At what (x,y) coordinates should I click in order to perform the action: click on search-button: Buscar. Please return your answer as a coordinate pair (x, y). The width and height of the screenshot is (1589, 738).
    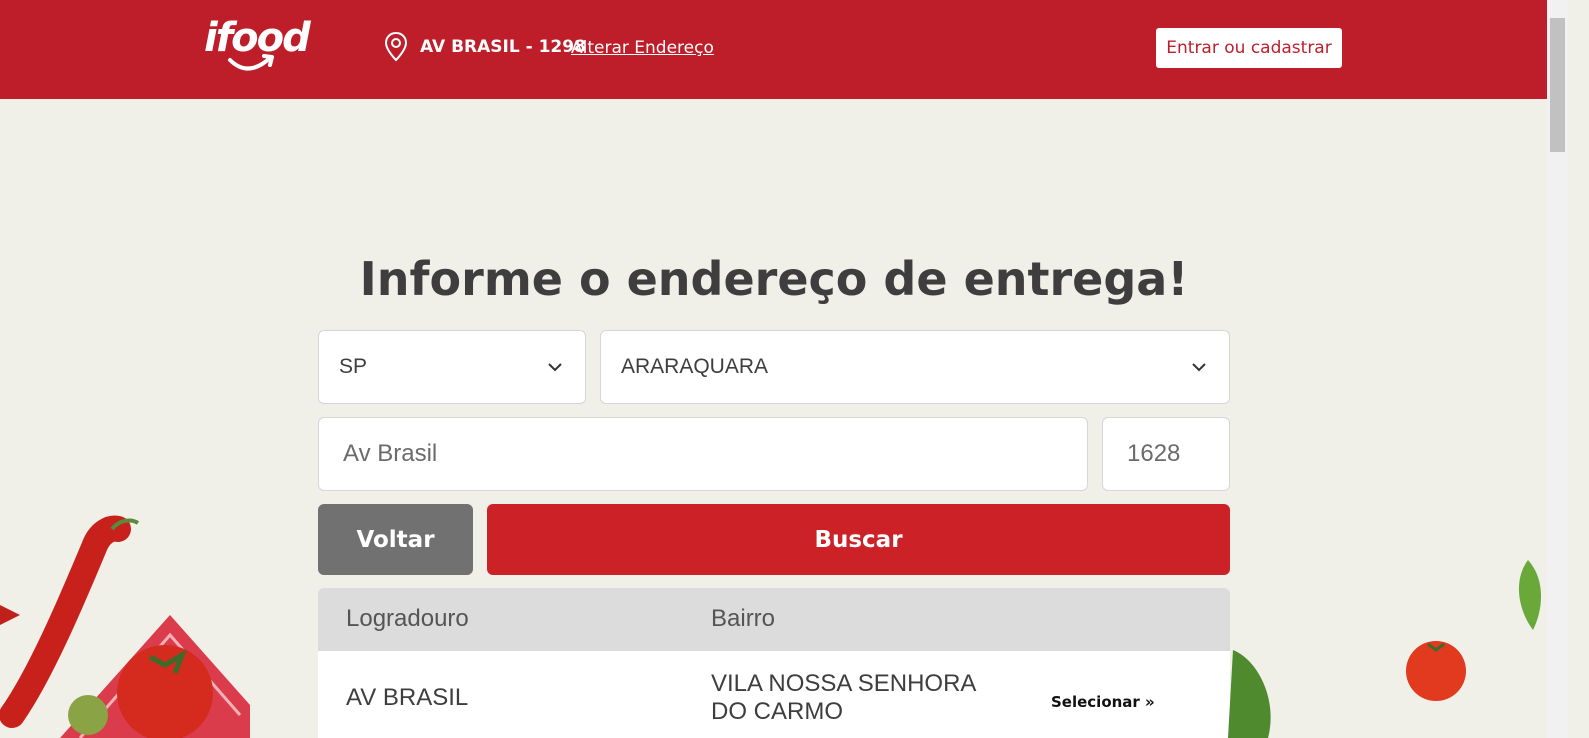
    Looking at the image, I should click on (858, 539).